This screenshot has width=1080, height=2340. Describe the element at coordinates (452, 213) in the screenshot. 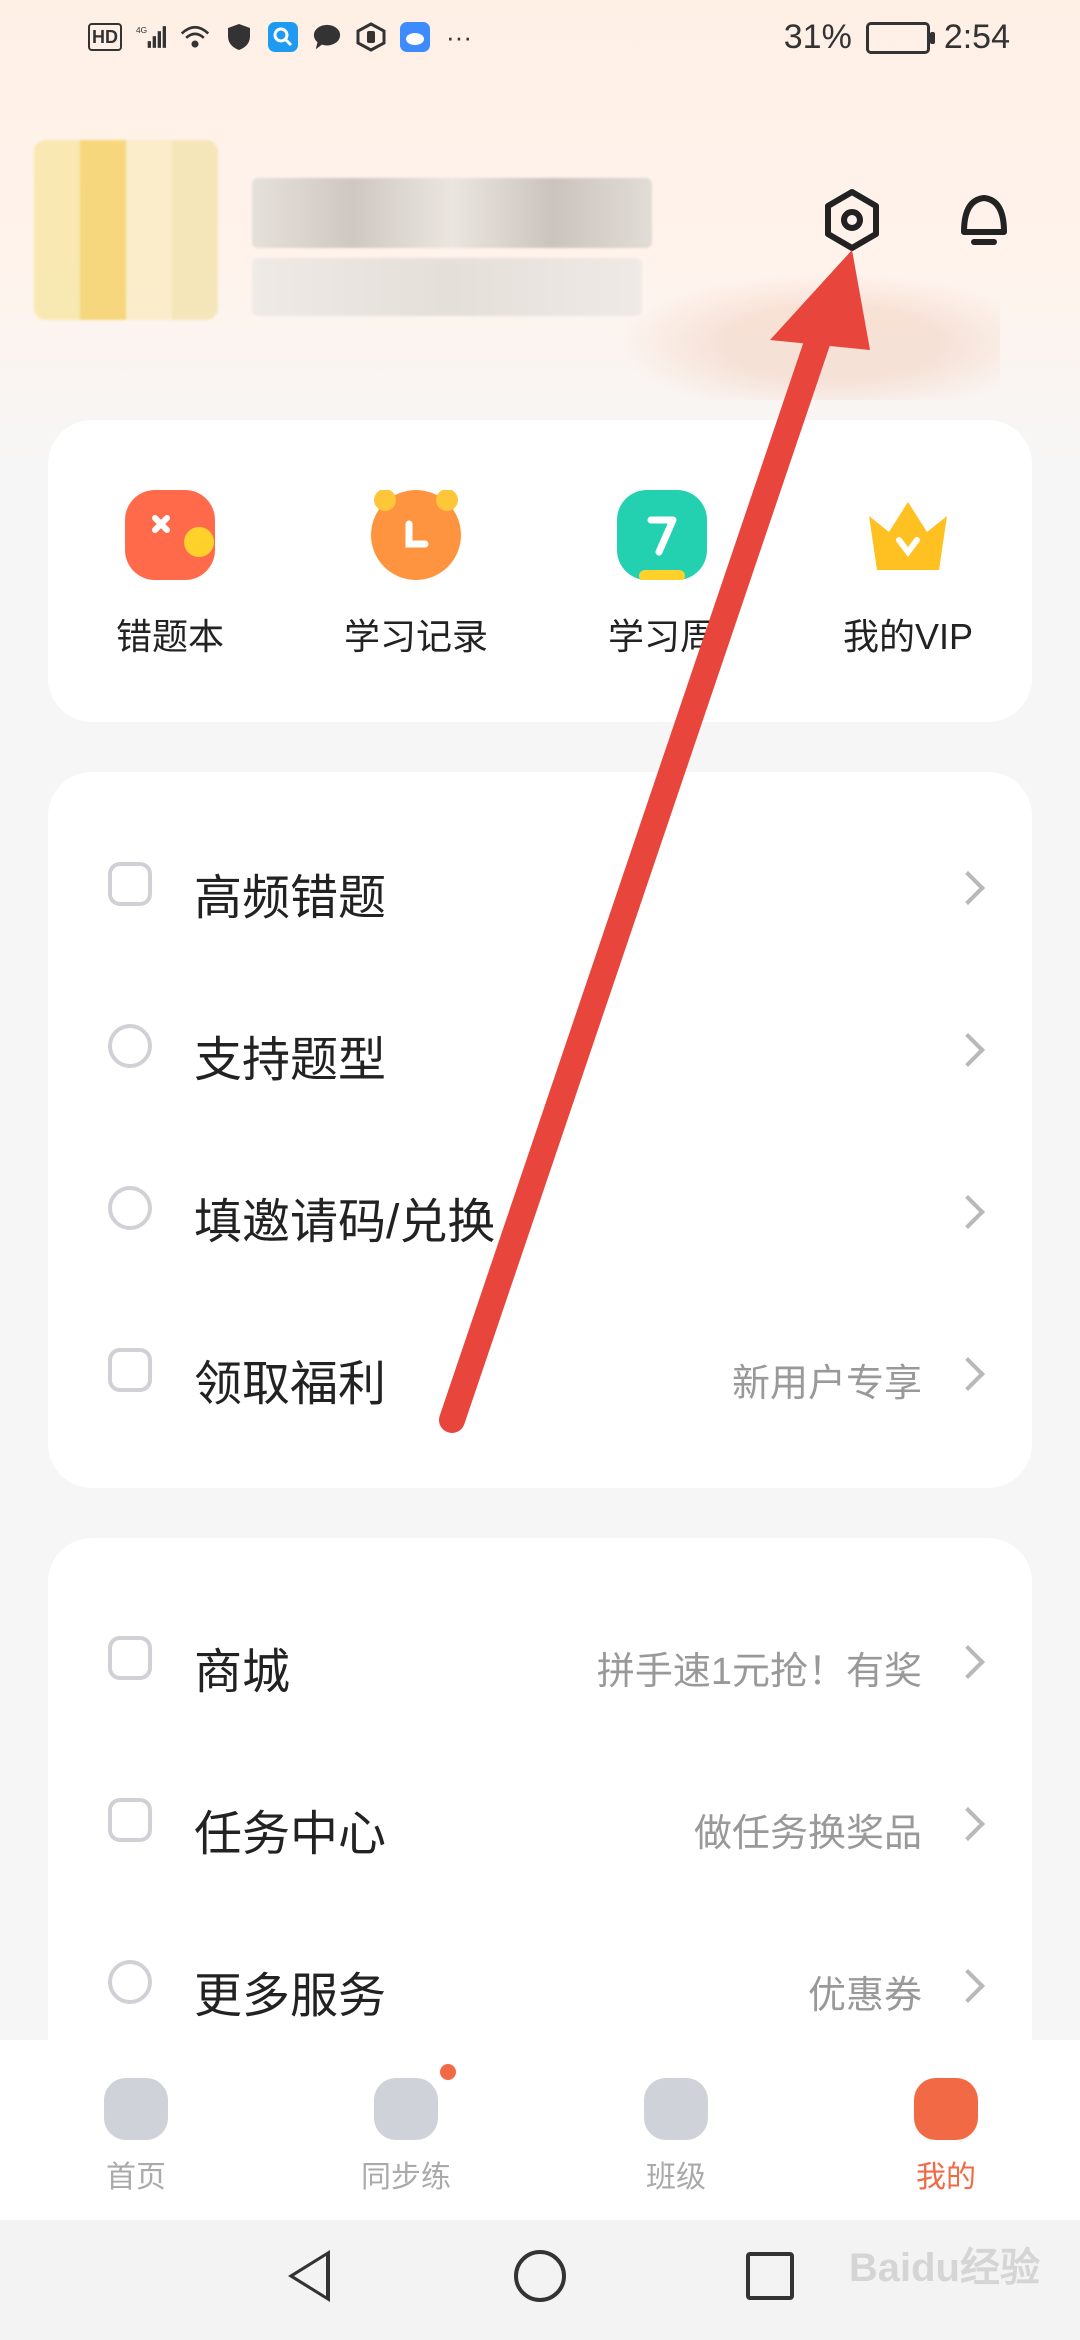

I see `username-blurred` at that location.